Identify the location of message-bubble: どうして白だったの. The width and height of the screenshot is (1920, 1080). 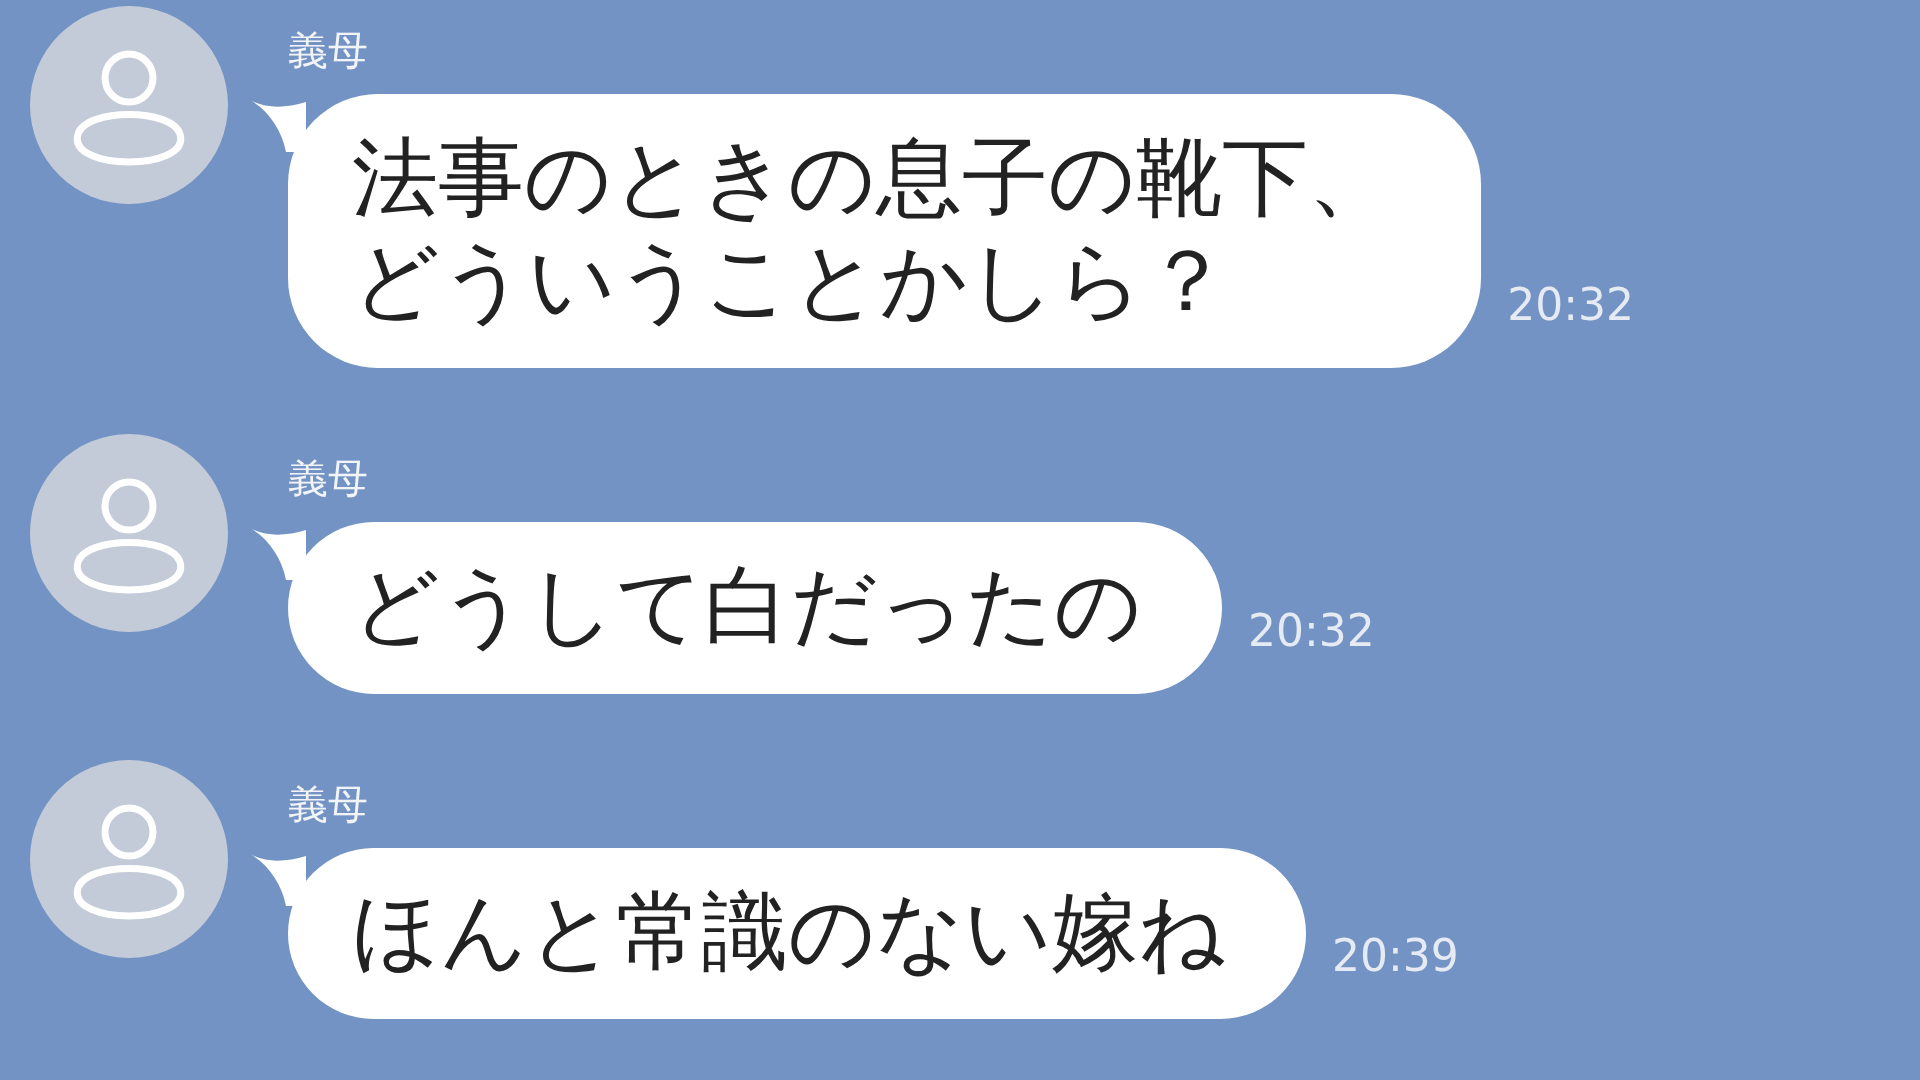
(755, 608).